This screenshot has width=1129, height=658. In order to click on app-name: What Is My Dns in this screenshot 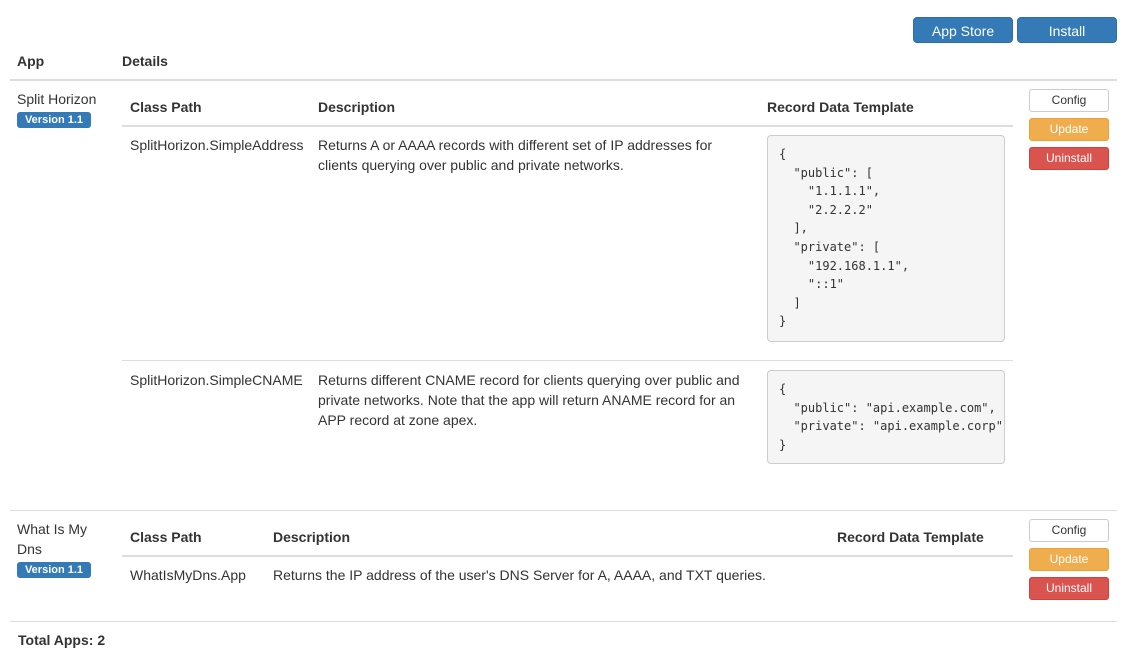, I will do `click(52, 539)`.